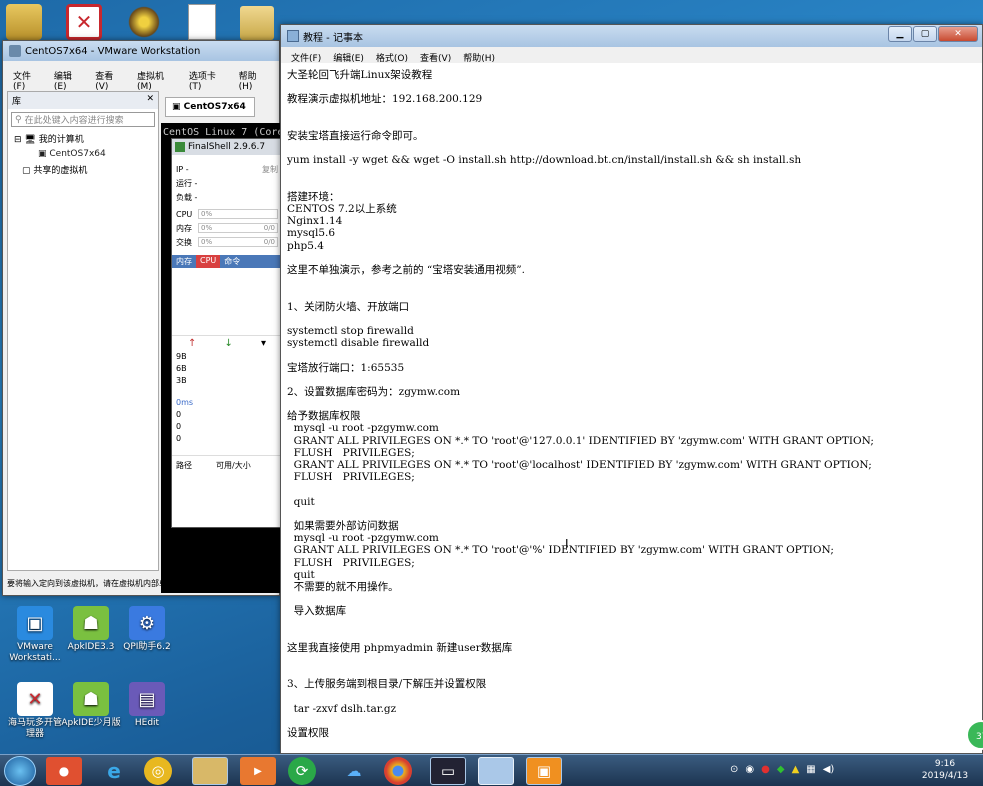  Describe the element at coordinates (945, 764) in the screenshot. I see `clock-time: 9:16` at that location.